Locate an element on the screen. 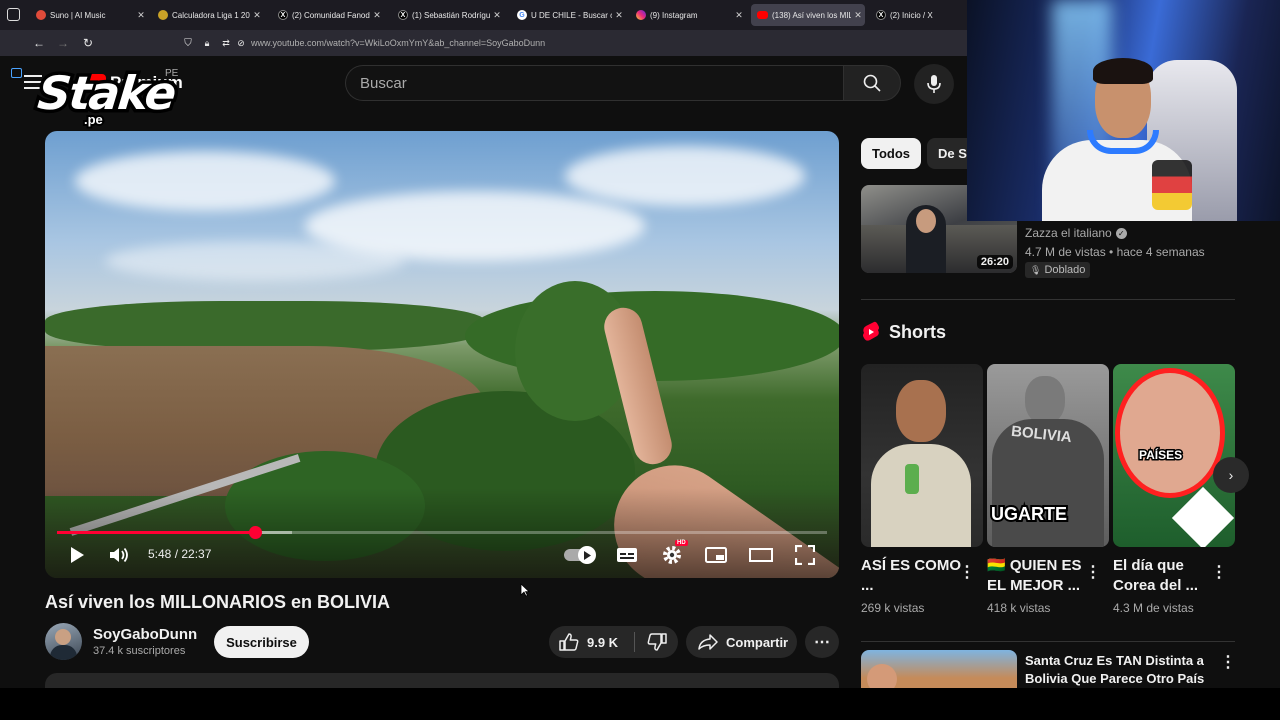  reload-icon: ↻ is located at coordinates (88, 43).